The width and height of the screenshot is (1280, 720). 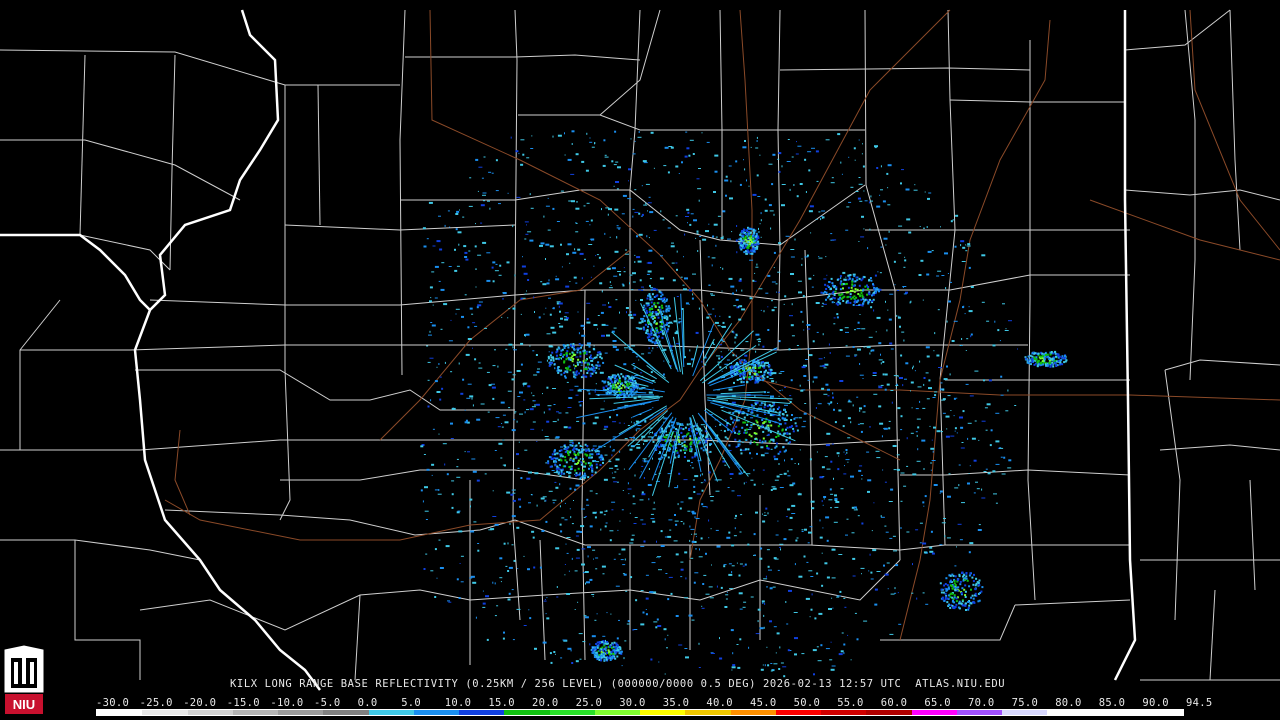 What do you see at coordinates (545, 703) in the screenshot?
I see `scale-tick-label: 20.0` at bounding box center [545, 703].